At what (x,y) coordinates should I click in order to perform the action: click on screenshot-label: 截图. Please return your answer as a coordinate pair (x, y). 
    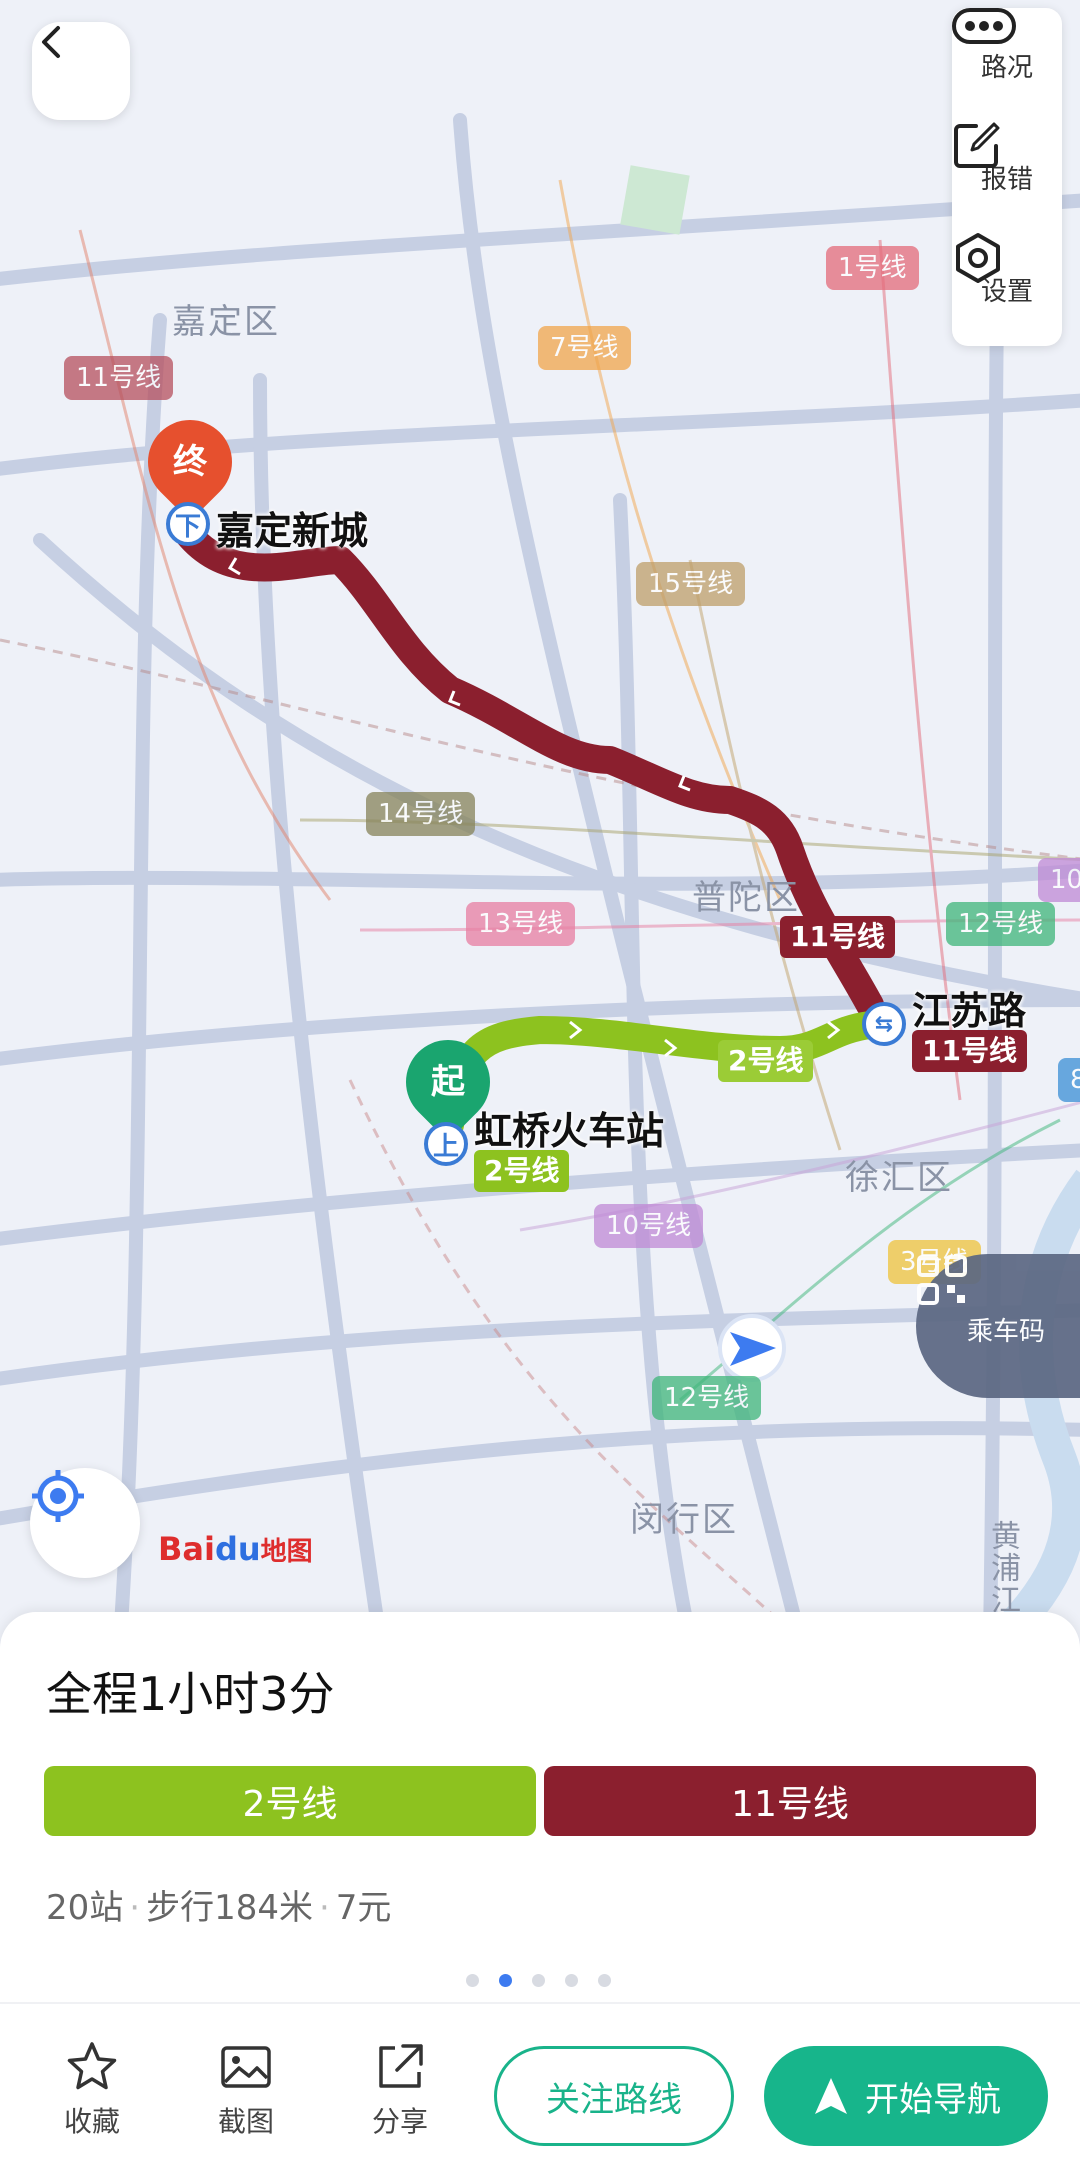
    Looking at the image, I should click on (245, 2121).